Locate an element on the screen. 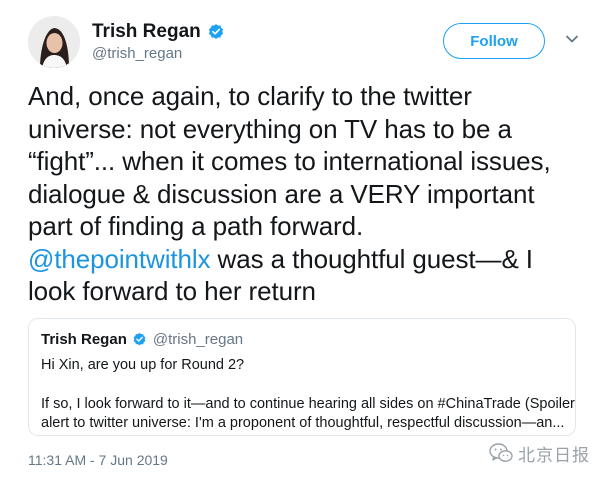 The image size is (600, 477). wechat-logo-icon is located at coordinates (501, 452).